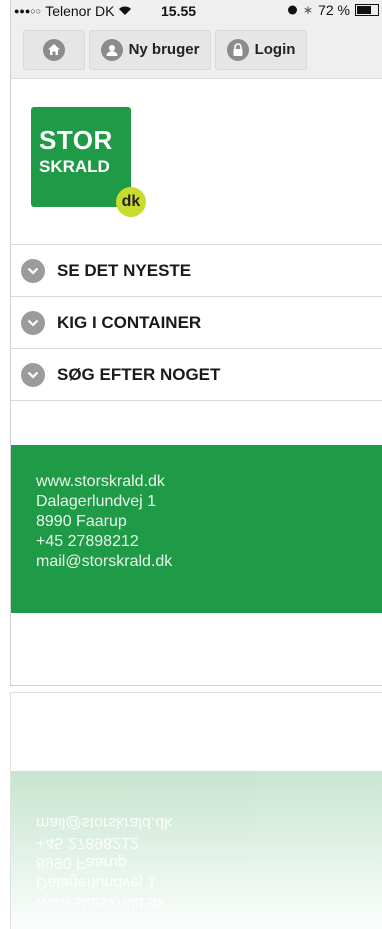  Describe the element at coordinates (125, 11) in the screenshot. I see `wifi-icon` at that location.